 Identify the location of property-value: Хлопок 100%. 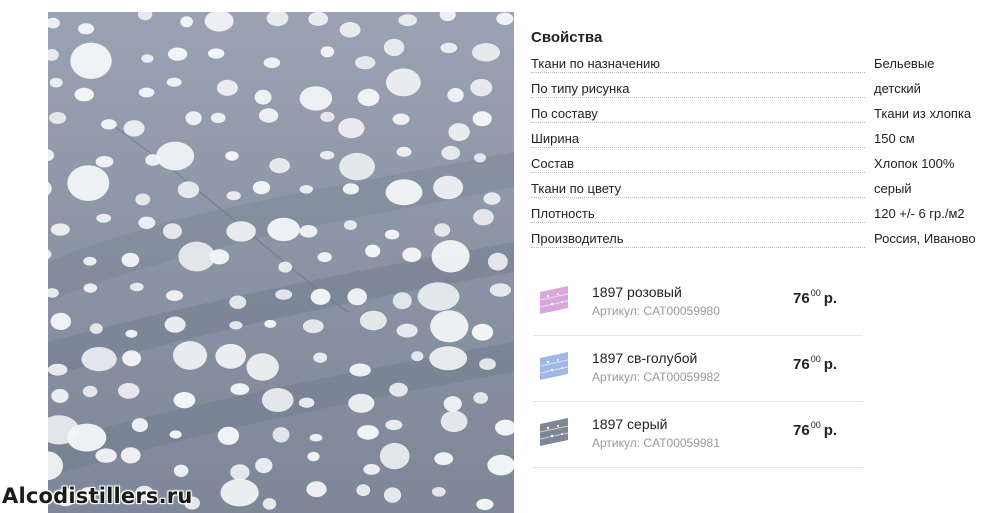
(914, 163).